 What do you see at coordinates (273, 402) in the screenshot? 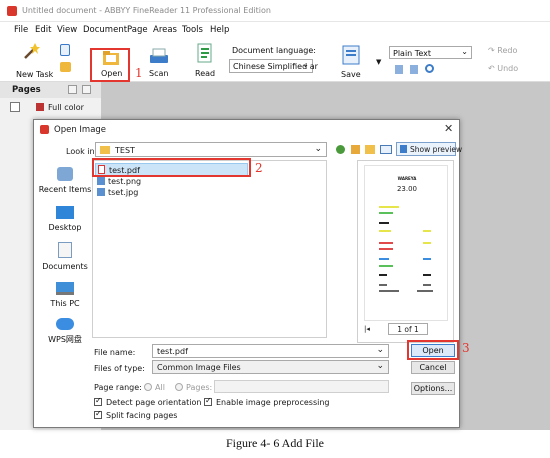
I see `enable-preprocessing-label: Enable image preprocessing` at bounding box center [273, 402].